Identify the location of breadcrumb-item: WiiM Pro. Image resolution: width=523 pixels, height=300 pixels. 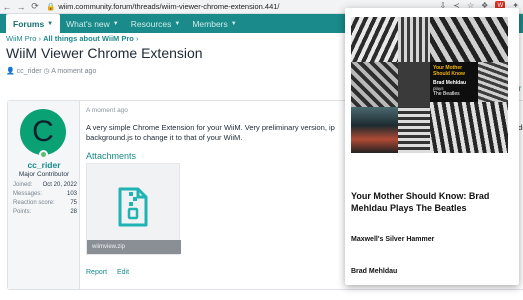
(21, 38).